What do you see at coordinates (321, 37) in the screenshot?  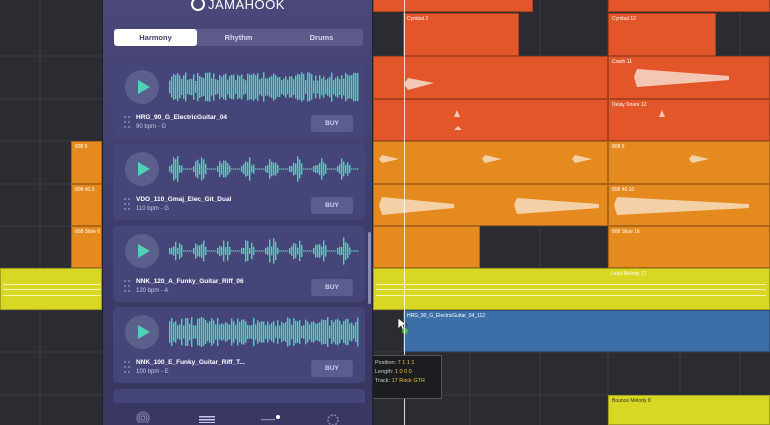 I see `tab-drums: Drums` at bounding box center [321, 37].